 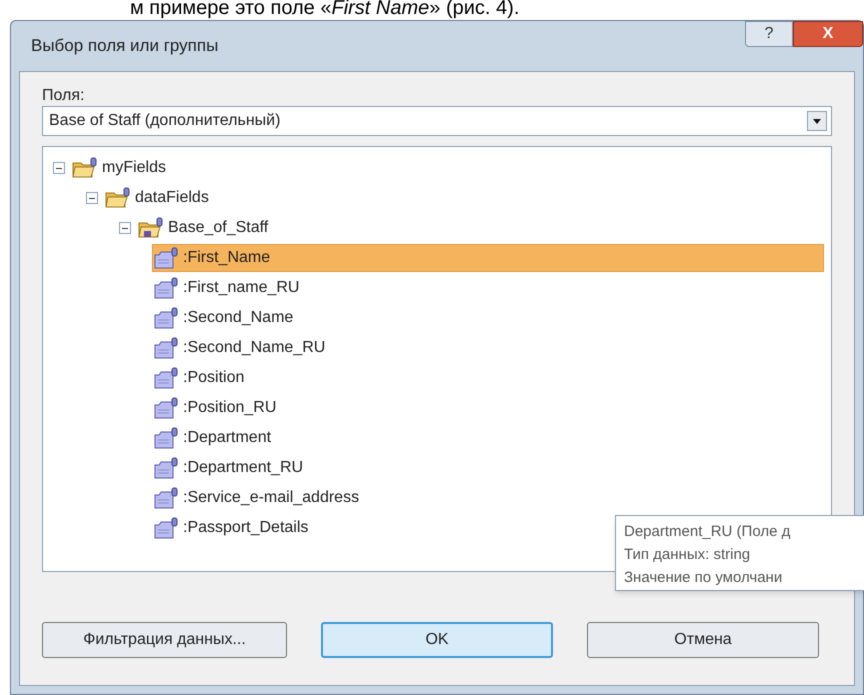 I want to click on tree-item: :Second_Name_RU, so click(x=243, y=348).